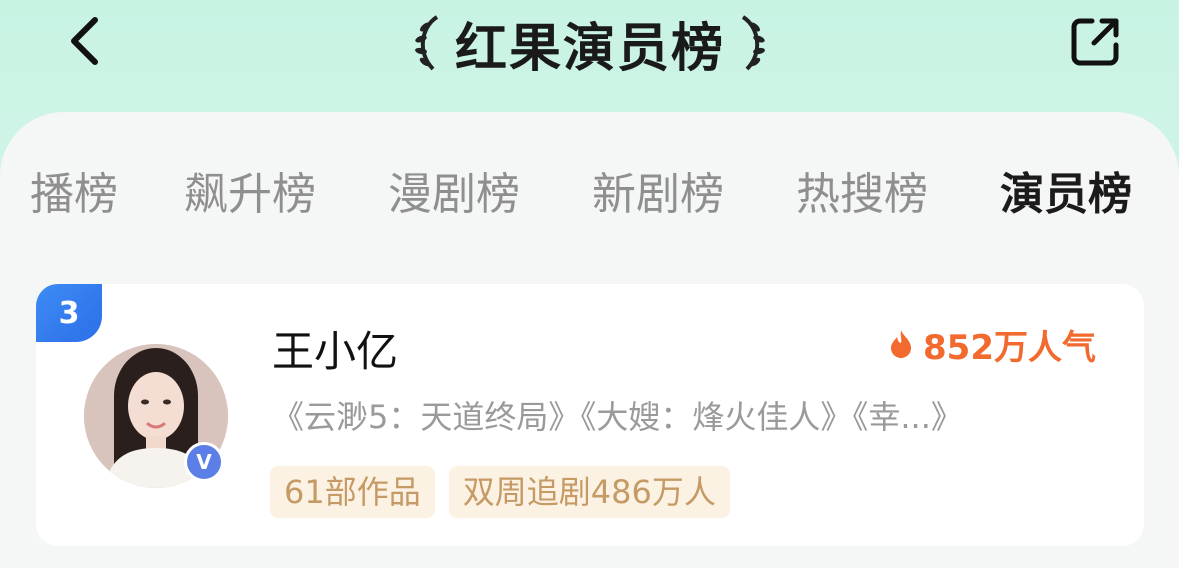 The width and height of the screenshot is (1179, 568). I want to click on share-button, so click(1096, 41).